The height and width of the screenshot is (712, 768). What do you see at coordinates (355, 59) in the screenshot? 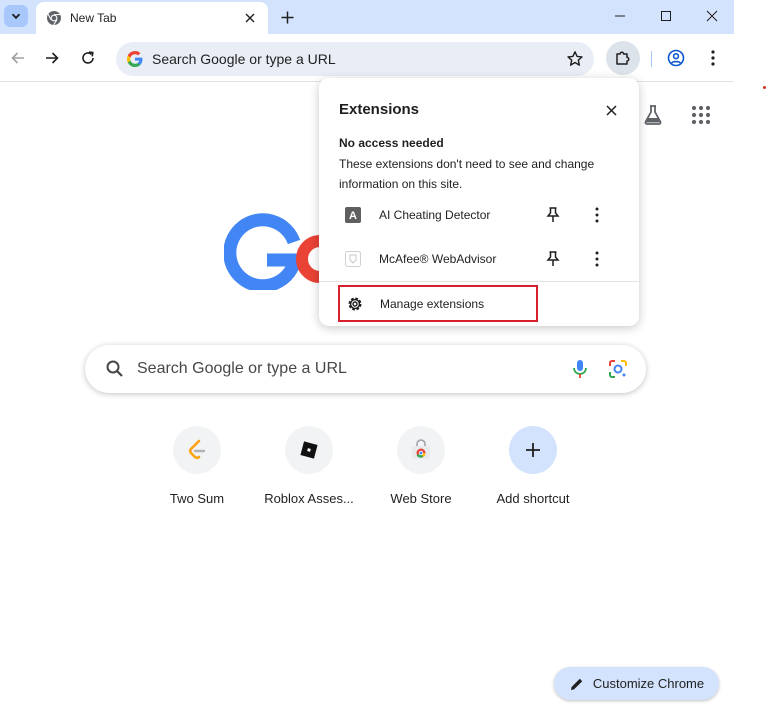
I see `omnibox: Search Google or type a URL` at bounding box center [355, 59].